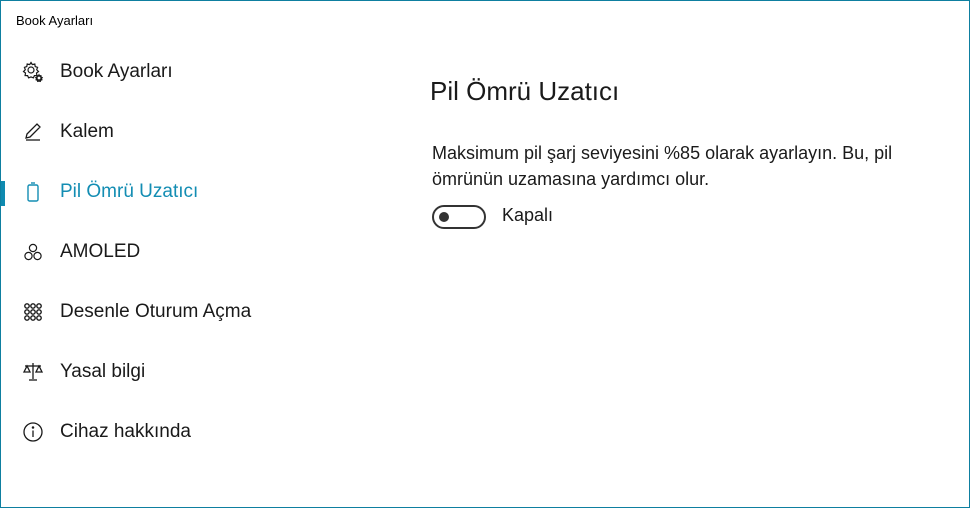  What do you see at coordinates (87, 131) in the screenshot?
I see `sidebar-item-label: Kalem` at bounding box center [87, 131].